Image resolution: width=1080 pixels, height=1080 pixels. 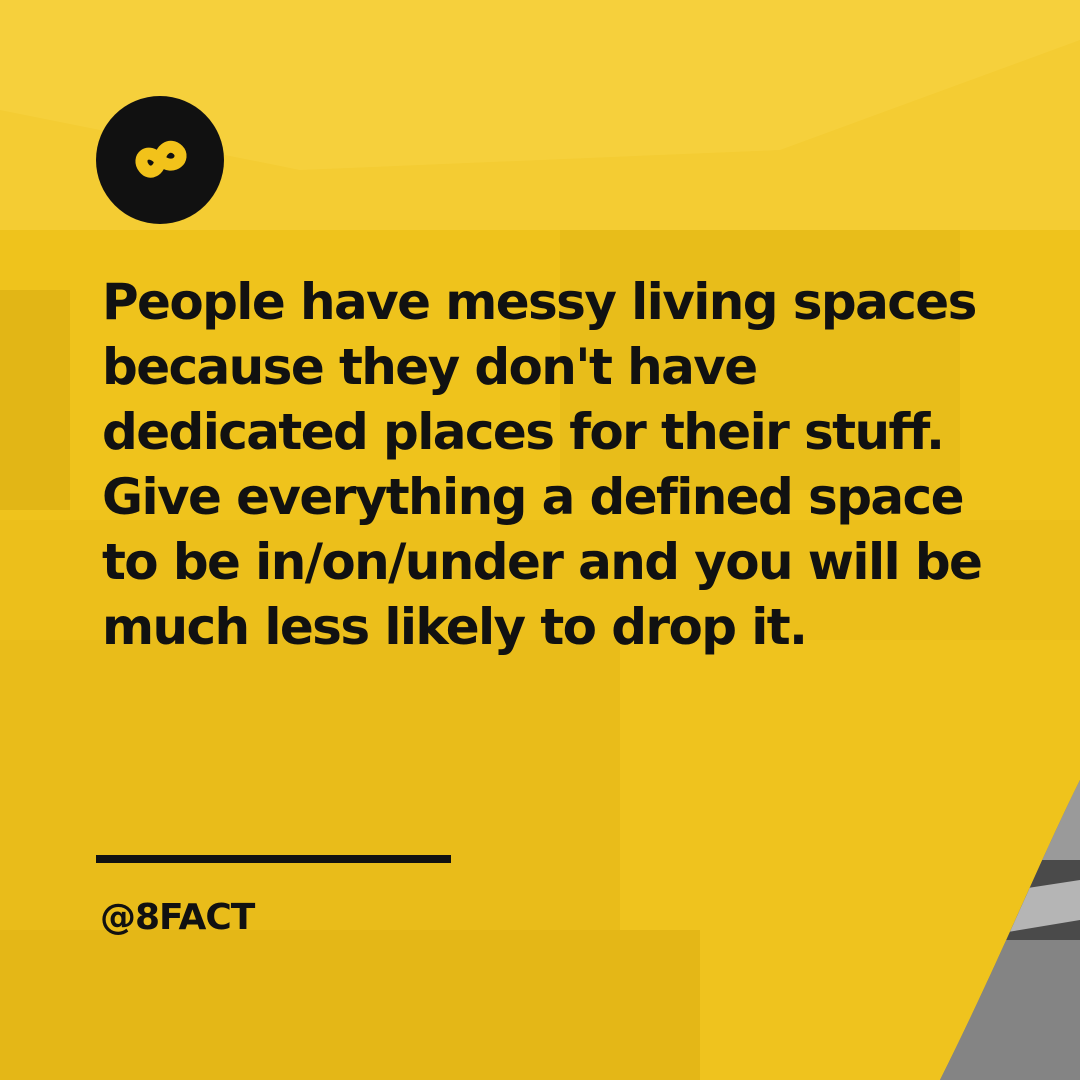 What do you see at coordinates (273, 859) in the screenshot?
I see `divider` at bounding box center [273, 859].